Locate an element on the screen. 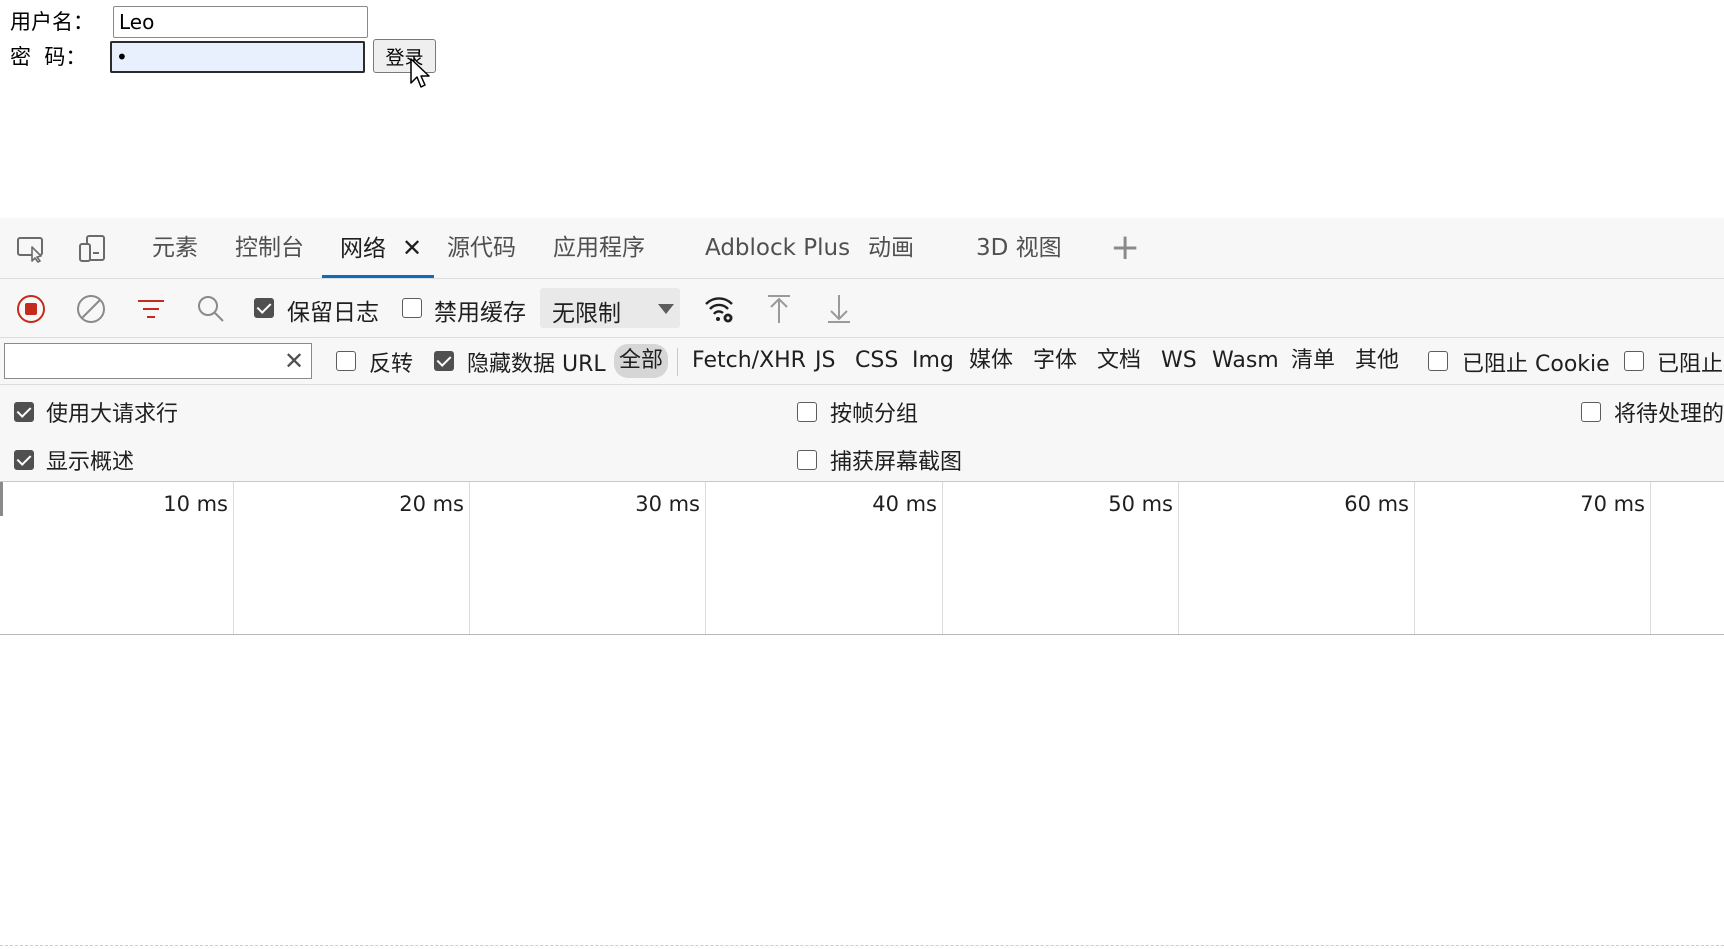 This screenshot has height=949, width=1724. filter-type-doc: 文档 is located at coordinates (1119, 361).